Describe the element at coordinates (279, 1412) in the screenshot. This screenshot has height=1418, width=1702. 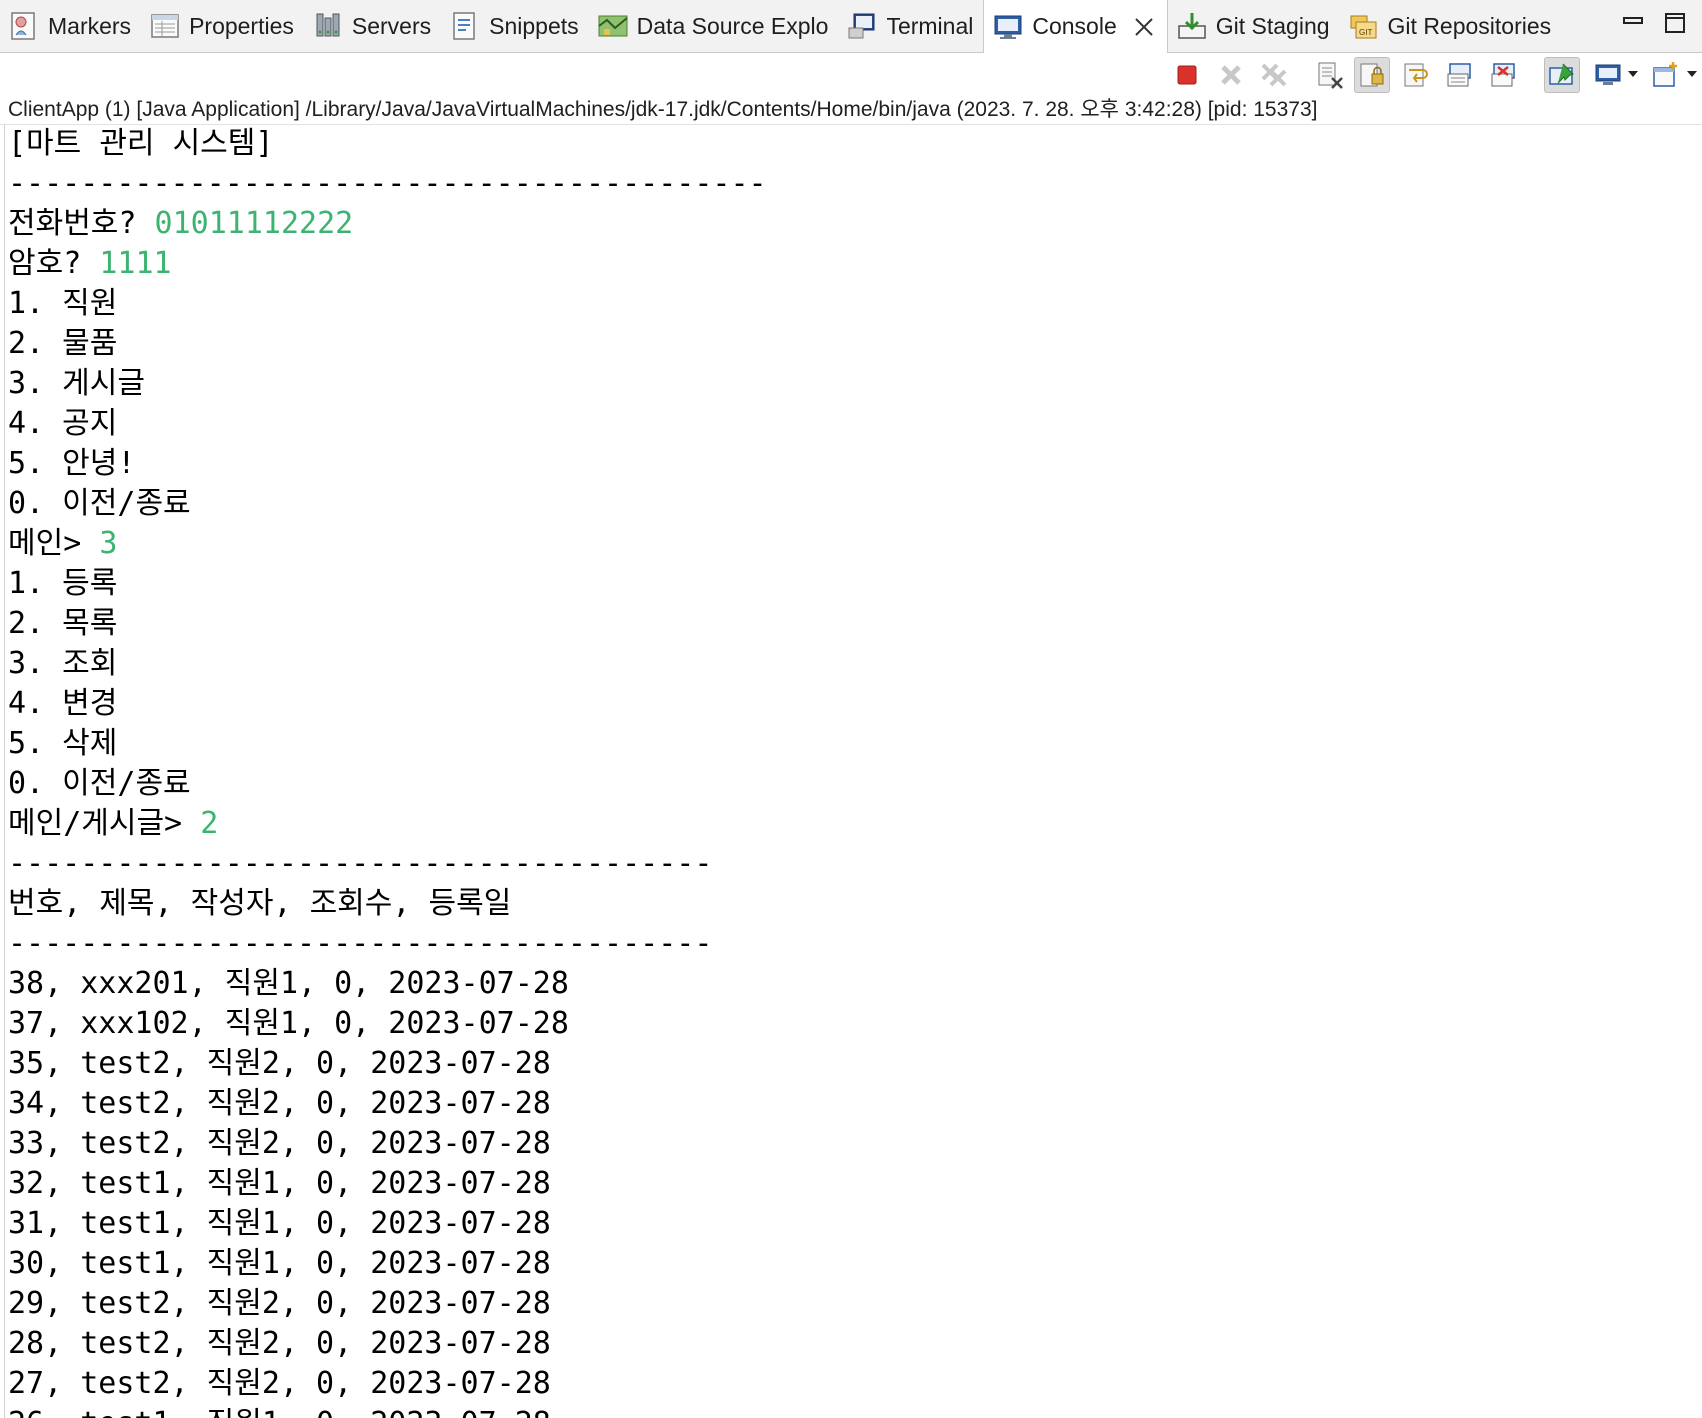
I see `console-output-text: 26, test1, 직원1, 0, 2023-07-28` at that location.